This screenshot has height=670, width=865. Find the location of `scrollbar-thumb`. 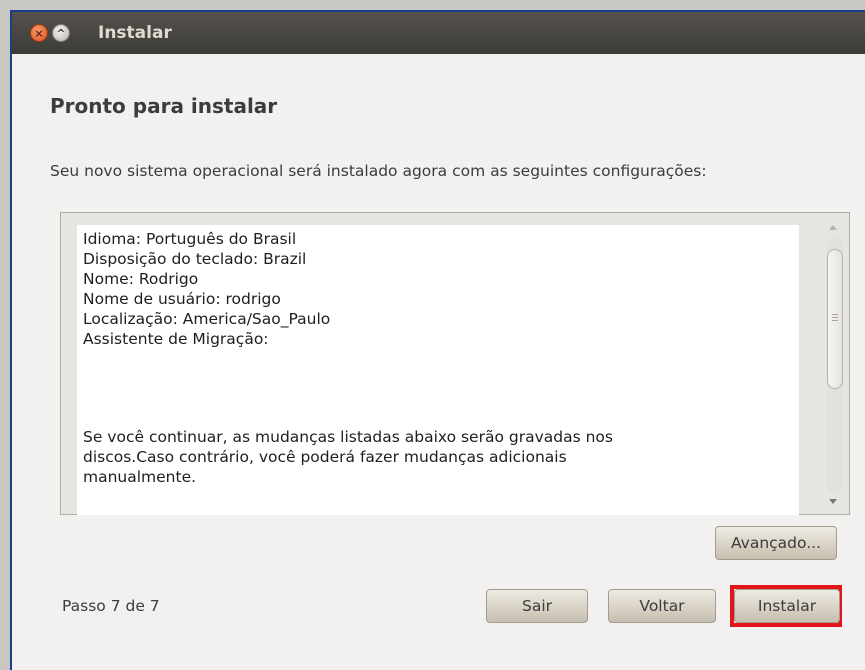

scrollbar-thumb is located at coordinates (835, 319).